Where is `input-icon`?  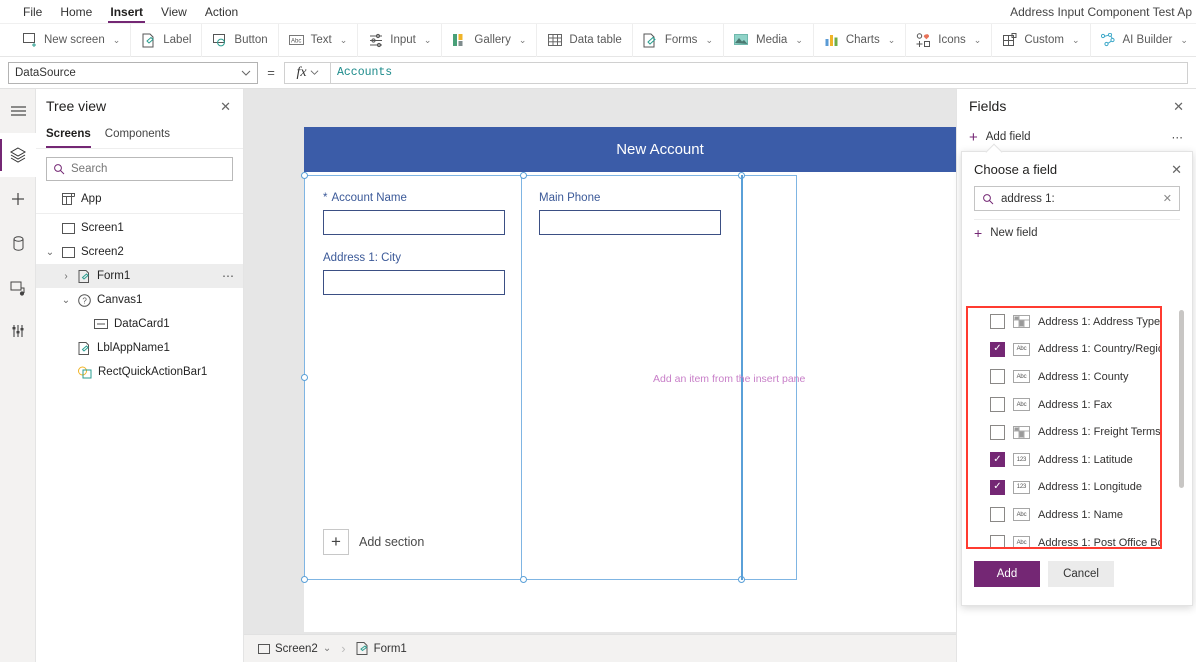
input-icon is located at coordinates (376, 40).